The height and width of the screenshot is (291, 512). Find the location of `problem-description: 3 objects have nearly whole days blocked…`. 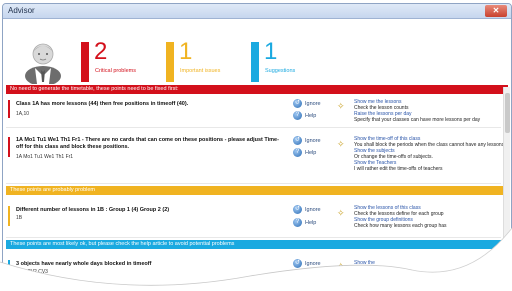

problem-description: 3 objects have nearly whole days blocked… is located at coordinates (84, 264).